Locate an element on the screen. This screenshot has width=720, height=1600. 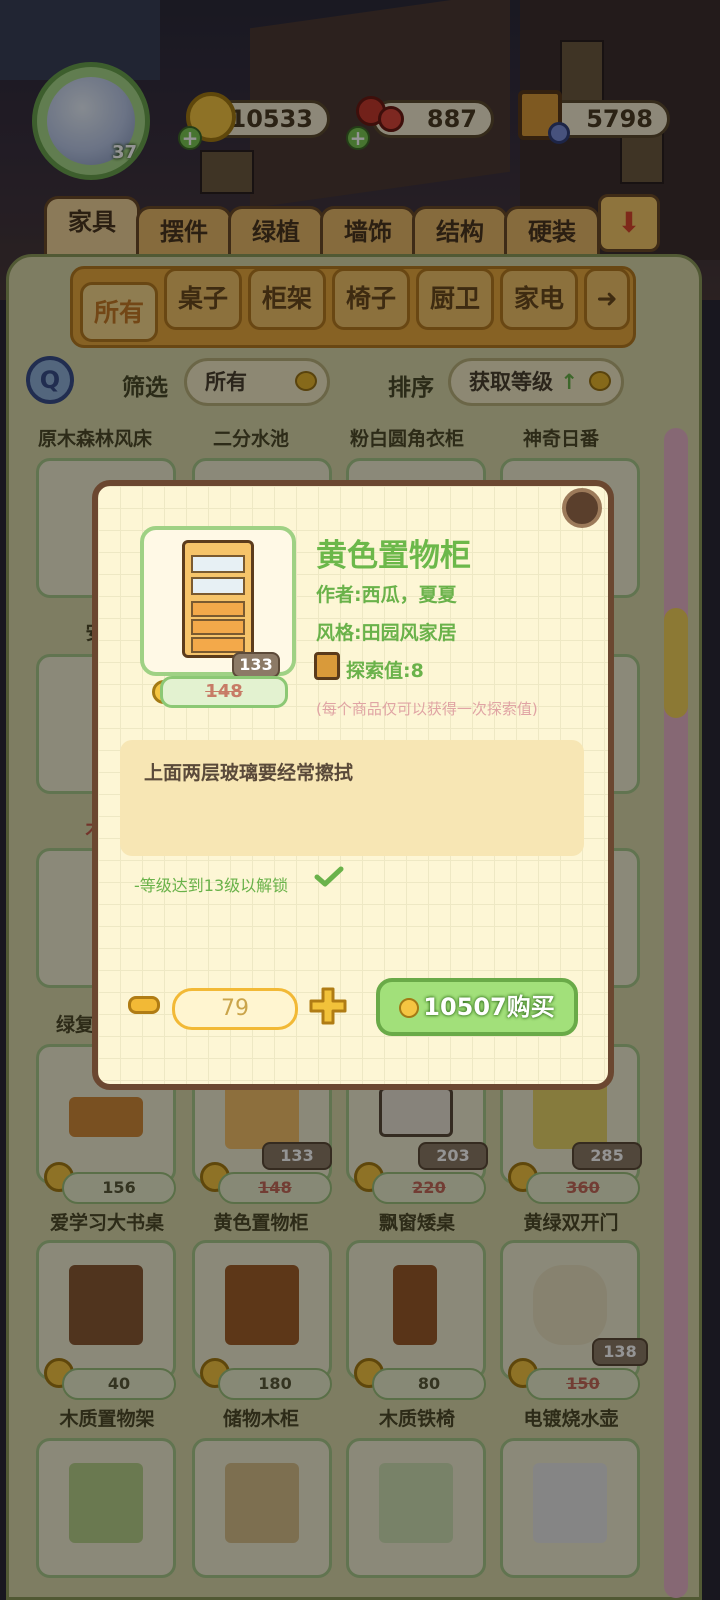
explore-note: (每个商品仅可以获得一次探索值) is located at coordinates (427, 709).